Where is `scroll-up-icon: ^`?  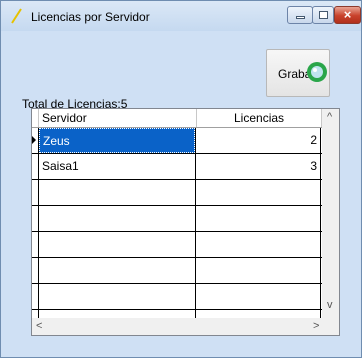 scroll-up-icon: ^ is located at coordinates (329, 117).